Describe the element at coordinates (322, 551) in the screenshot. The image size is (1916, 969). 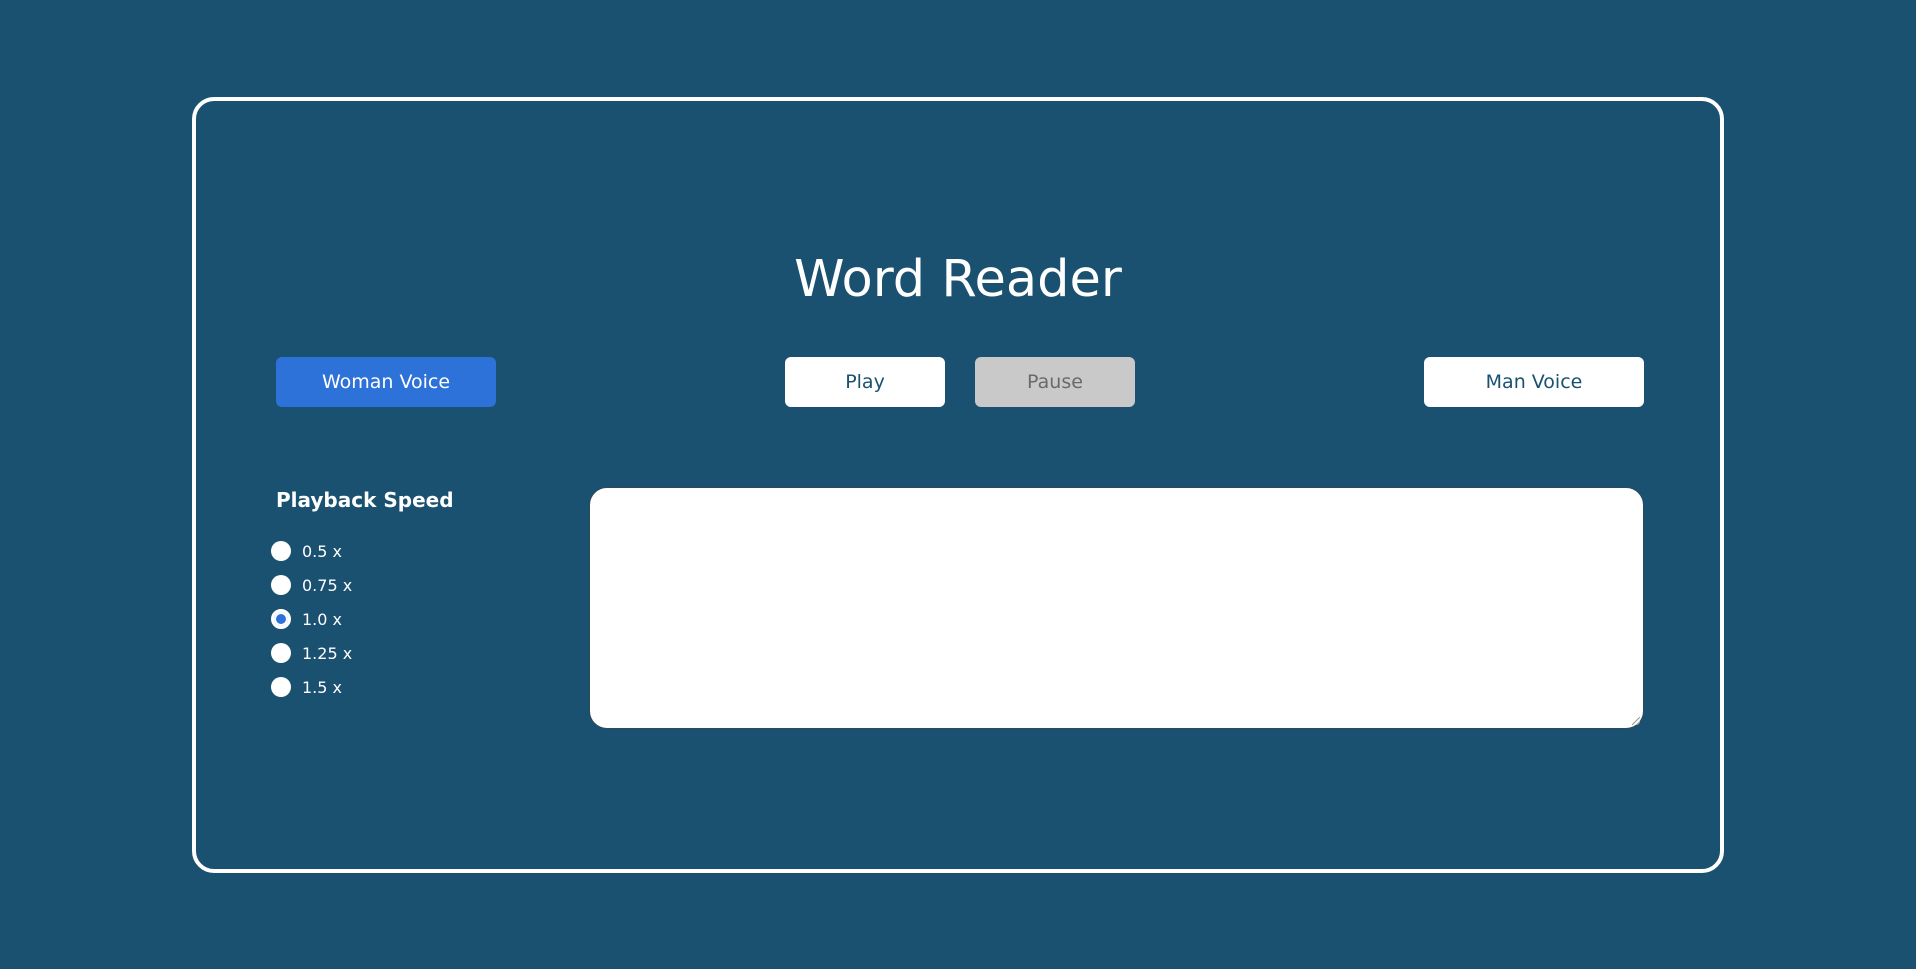
I see `speed-option-label: 0.5 x` at that location.